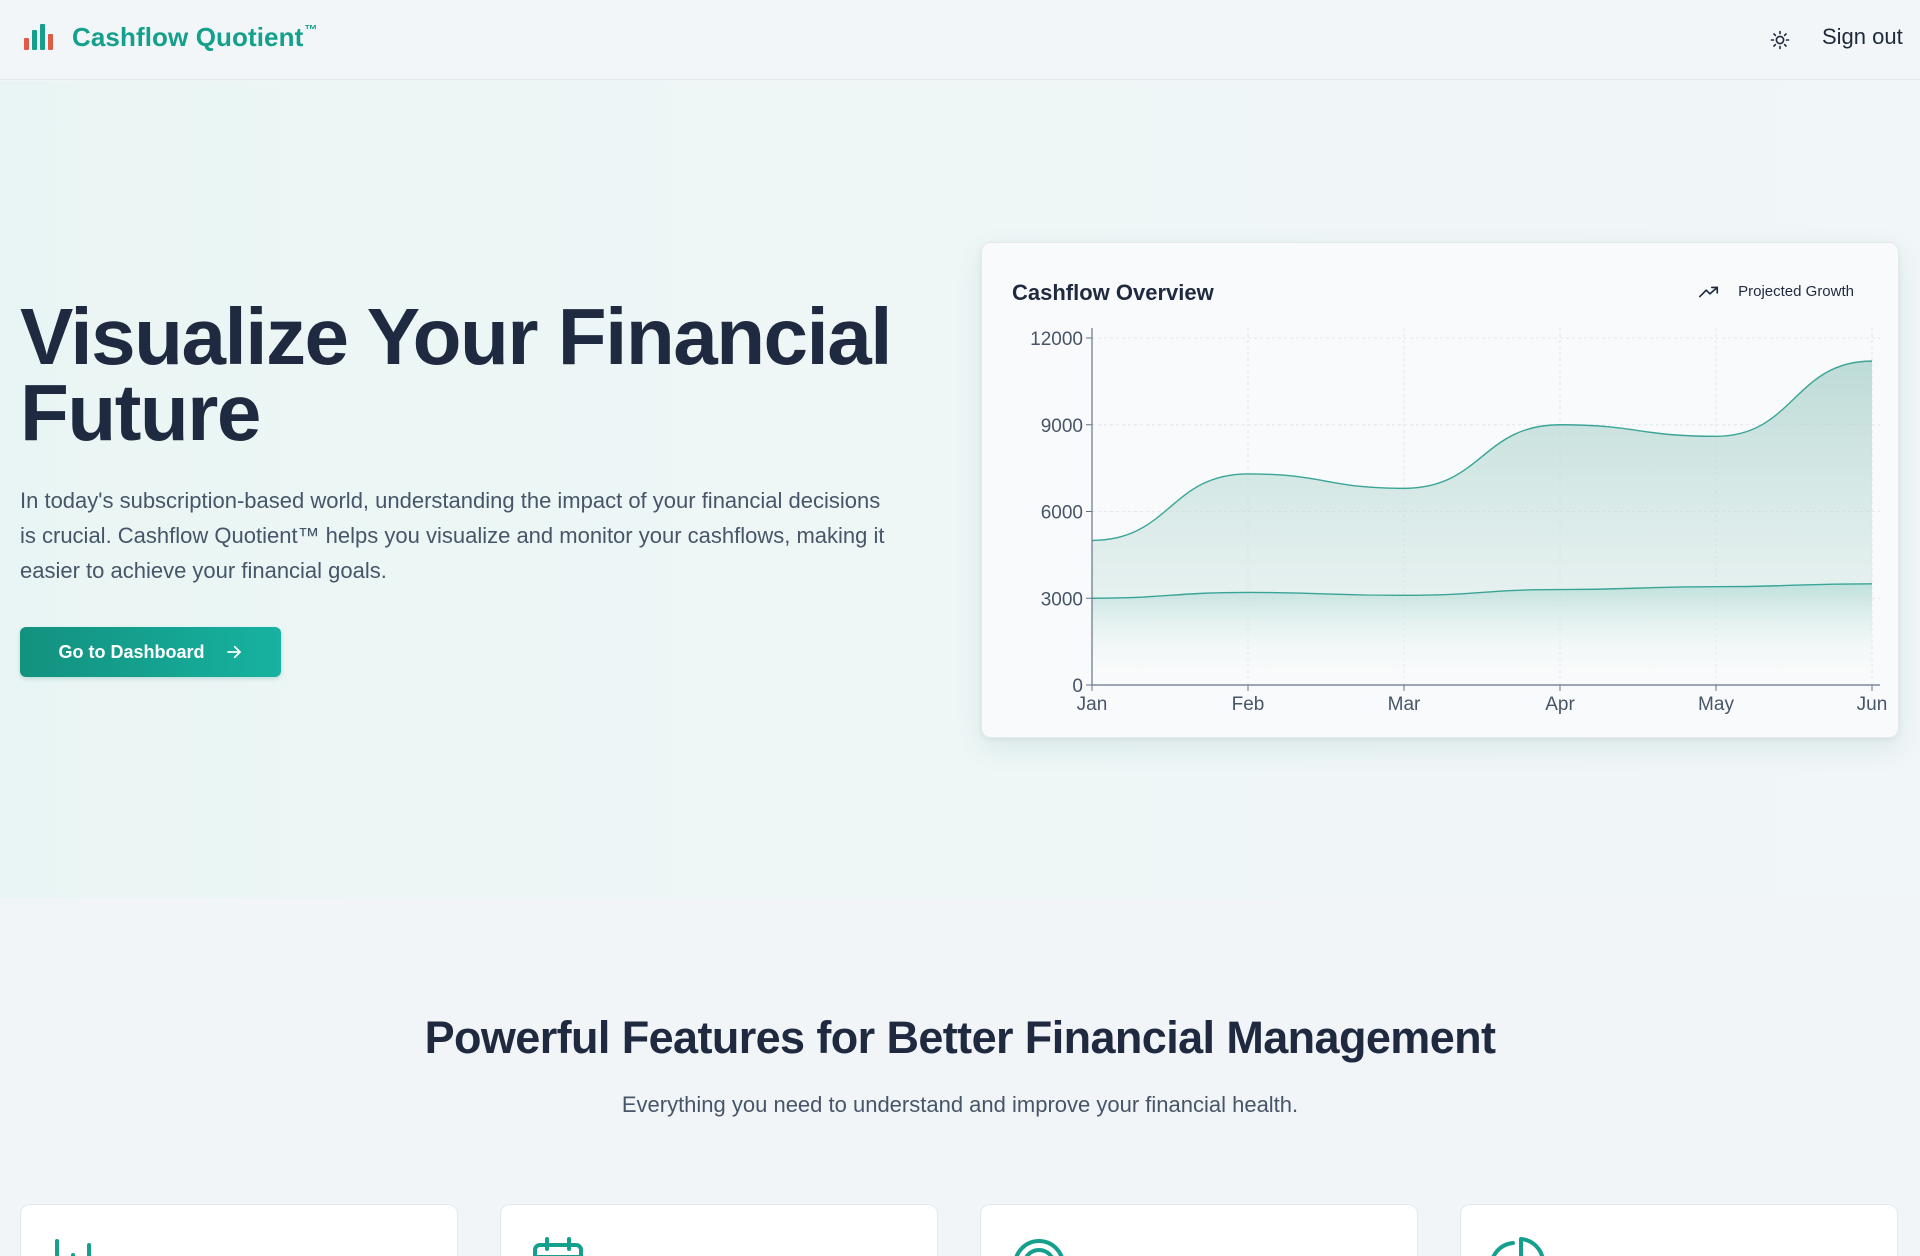 The height and width of the screenshot is (1256, 1920). Describe the element at coordinates (1199, 1230) in the screenshot. I see `feature-card-goals` at that location.